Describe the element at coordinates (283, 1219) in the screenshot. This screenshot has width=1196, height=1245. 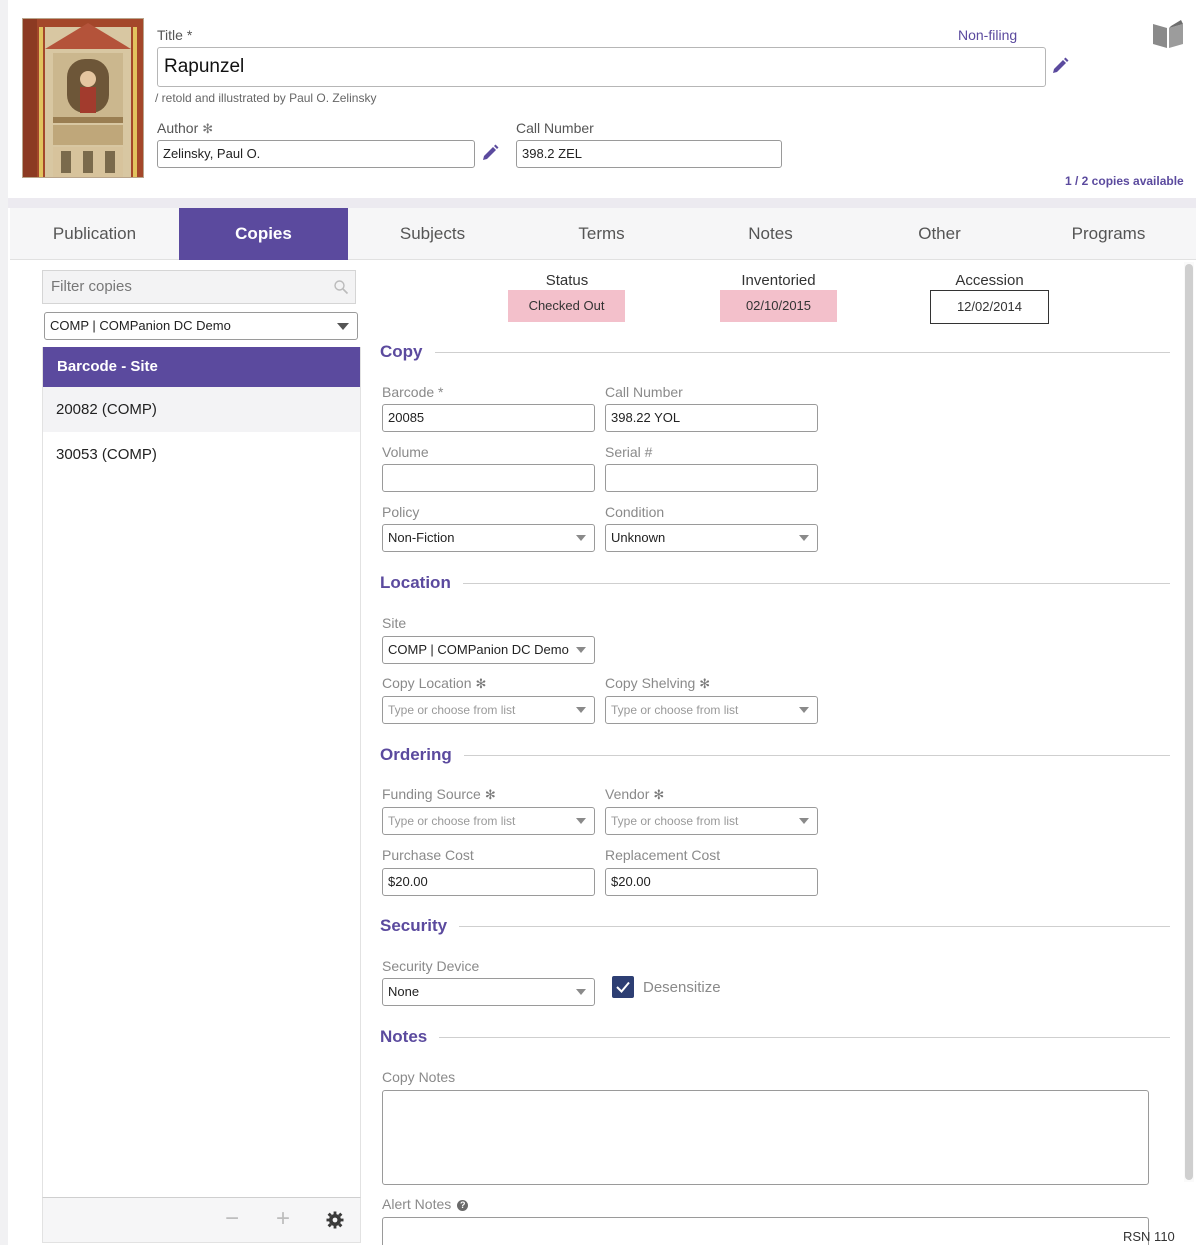
I see `add-copy-button: +` at that location.